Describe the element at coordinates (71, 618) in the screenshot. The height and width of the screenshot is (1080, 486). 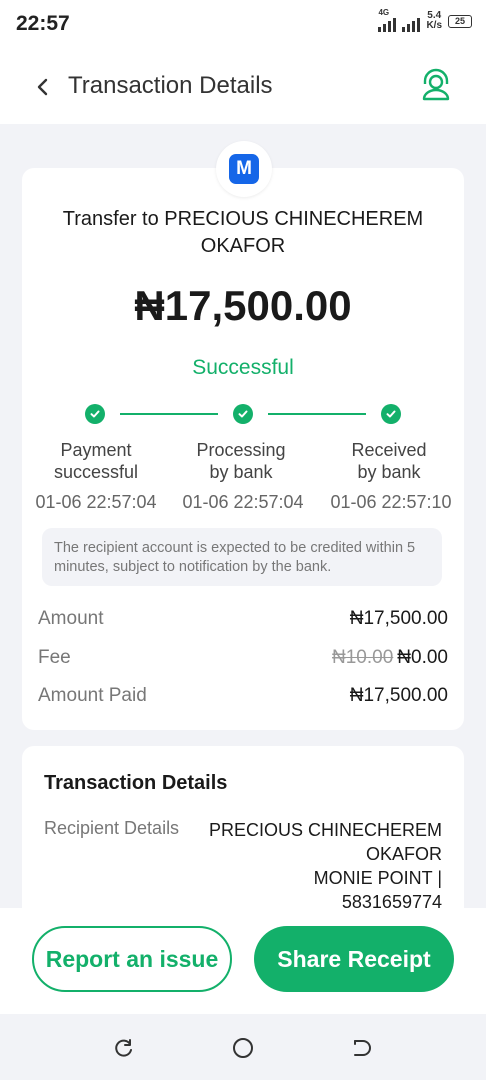
I see `amount-label: Amount` at that location.